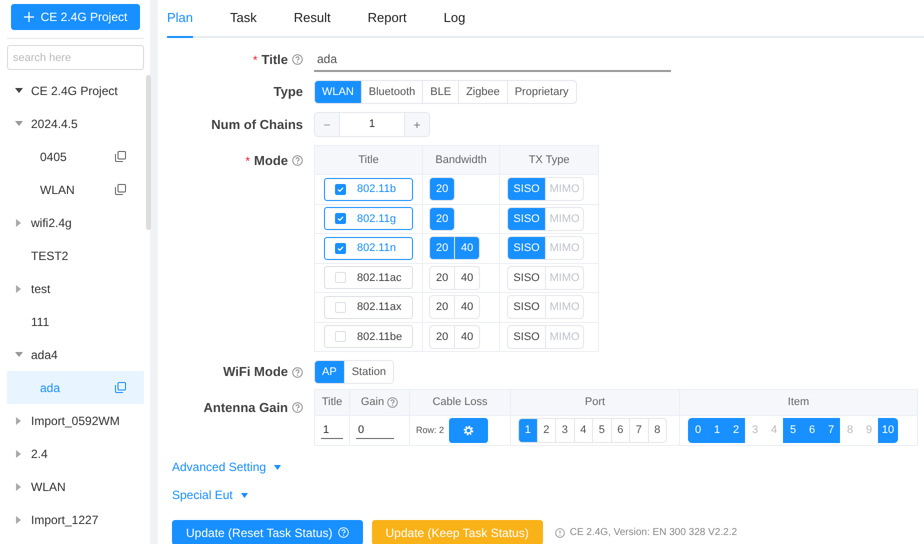 The width and height of the screenshot is (924, 544). What do you see at coordinates (288, 92) in the screenshot?
I see `field-label: Type` at bounding box center [288, 92].